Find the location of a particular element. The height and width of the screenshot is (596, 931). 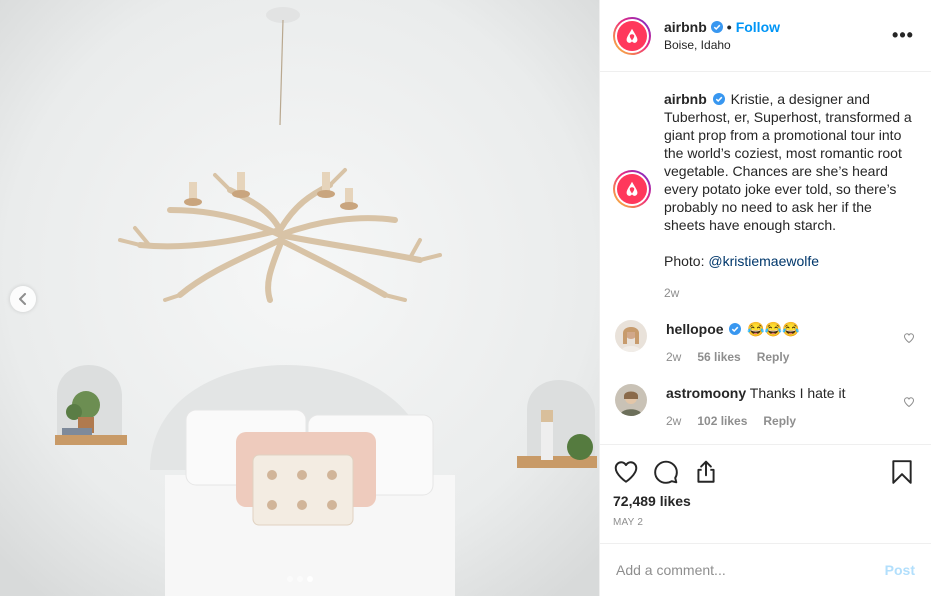

action-icons is located at coordinates (764, 472).